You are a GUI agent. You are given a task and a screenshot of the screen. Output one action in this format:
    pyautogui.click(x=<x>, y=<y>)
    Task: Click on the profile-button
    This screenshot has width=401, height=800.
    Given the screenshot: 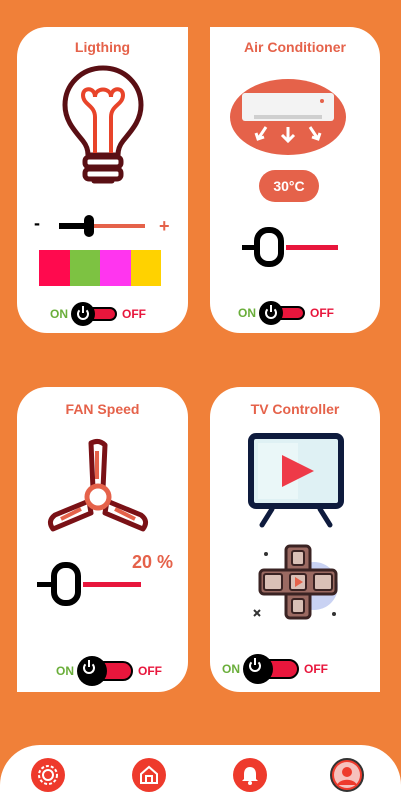 What is the action you would take?
    pyautogui.click(x=347, y=775)
    